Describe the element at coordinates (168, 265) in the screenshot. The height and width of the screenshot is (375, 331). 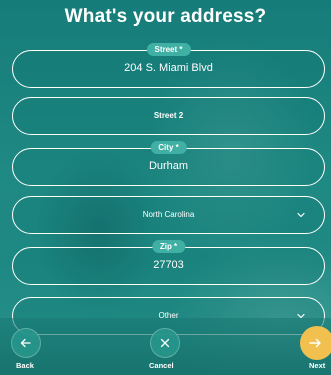
I see `zip-value: 27703` at that location.